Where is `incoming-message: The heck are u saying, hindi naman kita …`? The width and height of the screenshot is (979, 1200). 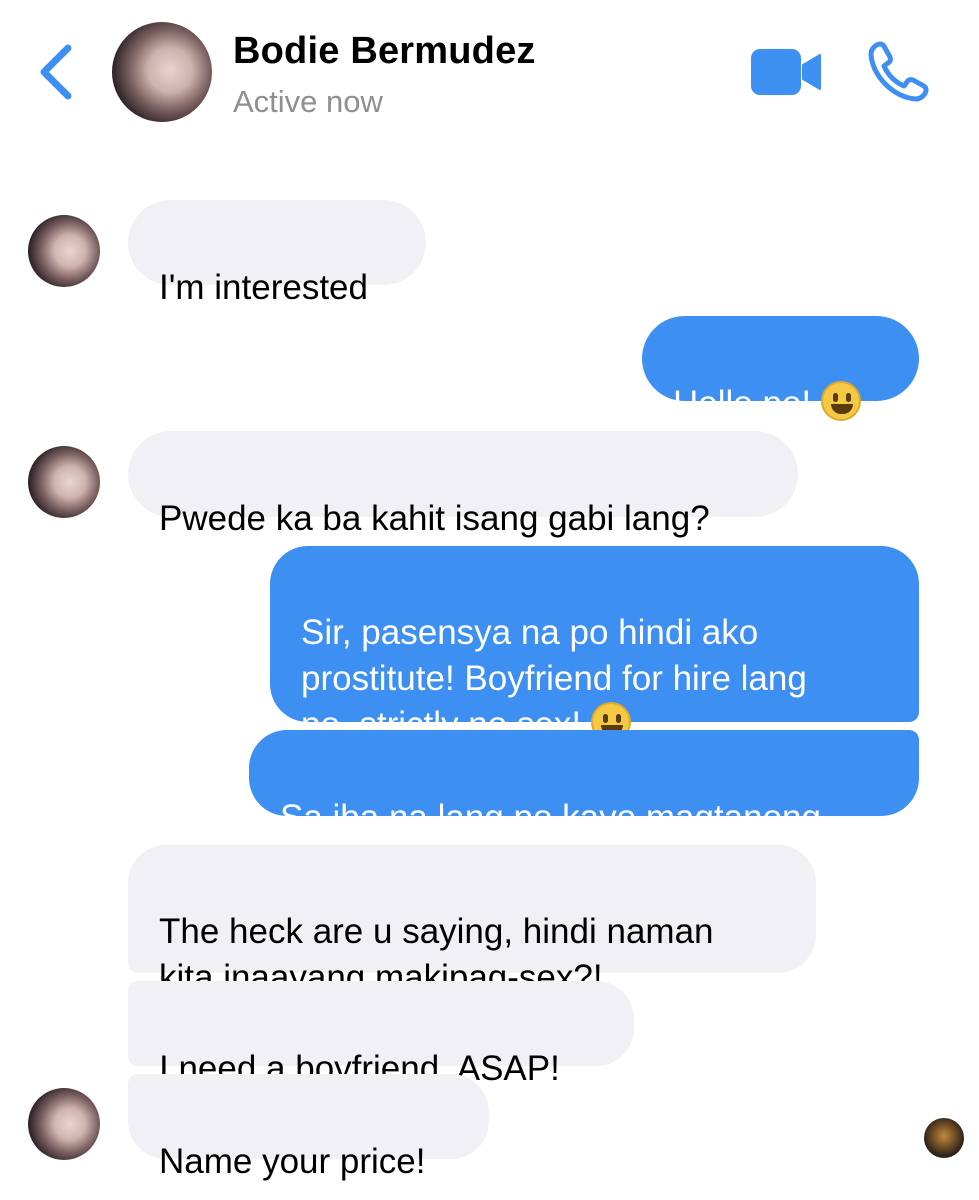
incoming-message: The heck are u saying, hindi naman kita … is located at coordinates (472, 921).